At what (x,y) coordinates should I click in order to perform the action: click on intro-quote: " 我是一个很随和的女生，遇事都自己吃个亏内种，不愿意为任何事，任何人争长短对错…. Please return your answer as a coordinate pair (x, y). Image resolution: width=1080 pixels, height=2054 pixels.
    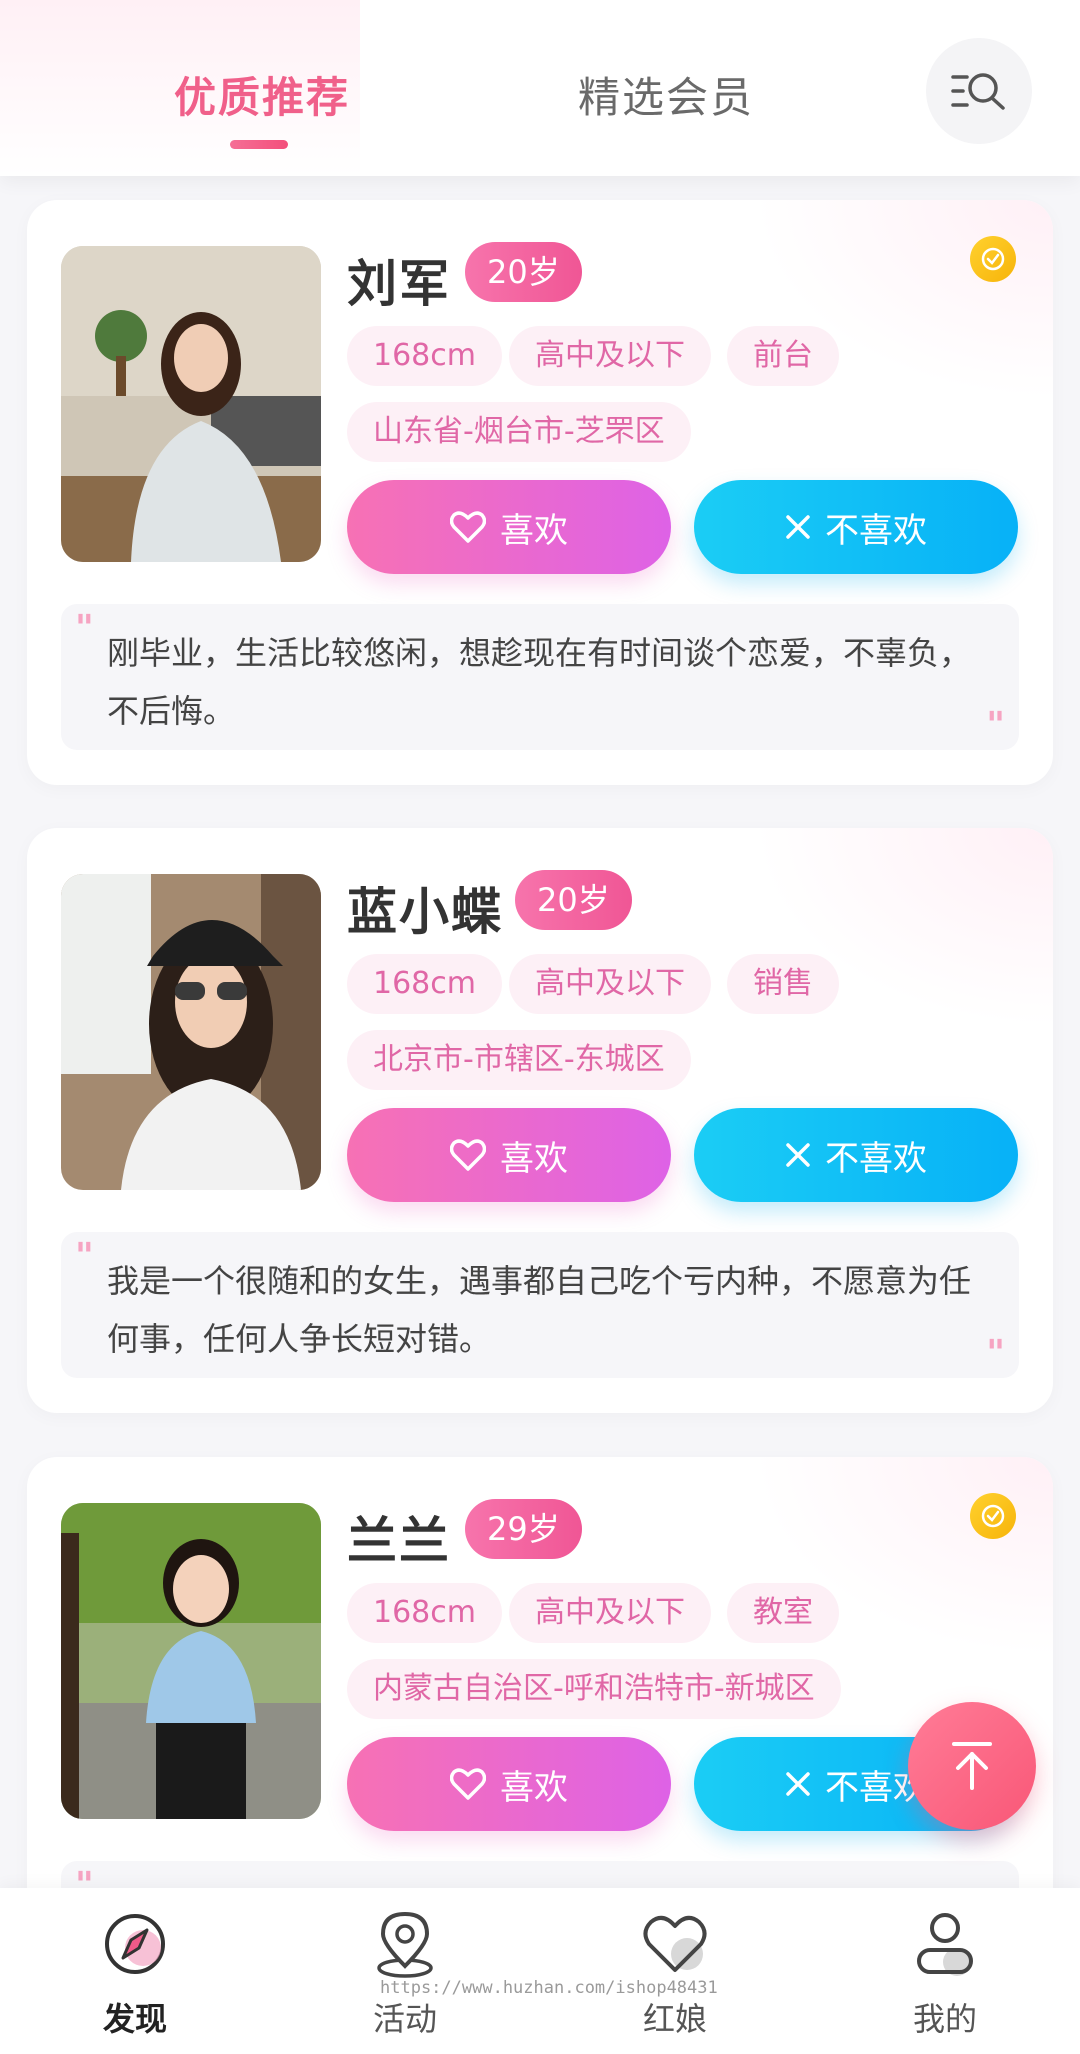
    Looking at the image, I should click on (540, 1305).